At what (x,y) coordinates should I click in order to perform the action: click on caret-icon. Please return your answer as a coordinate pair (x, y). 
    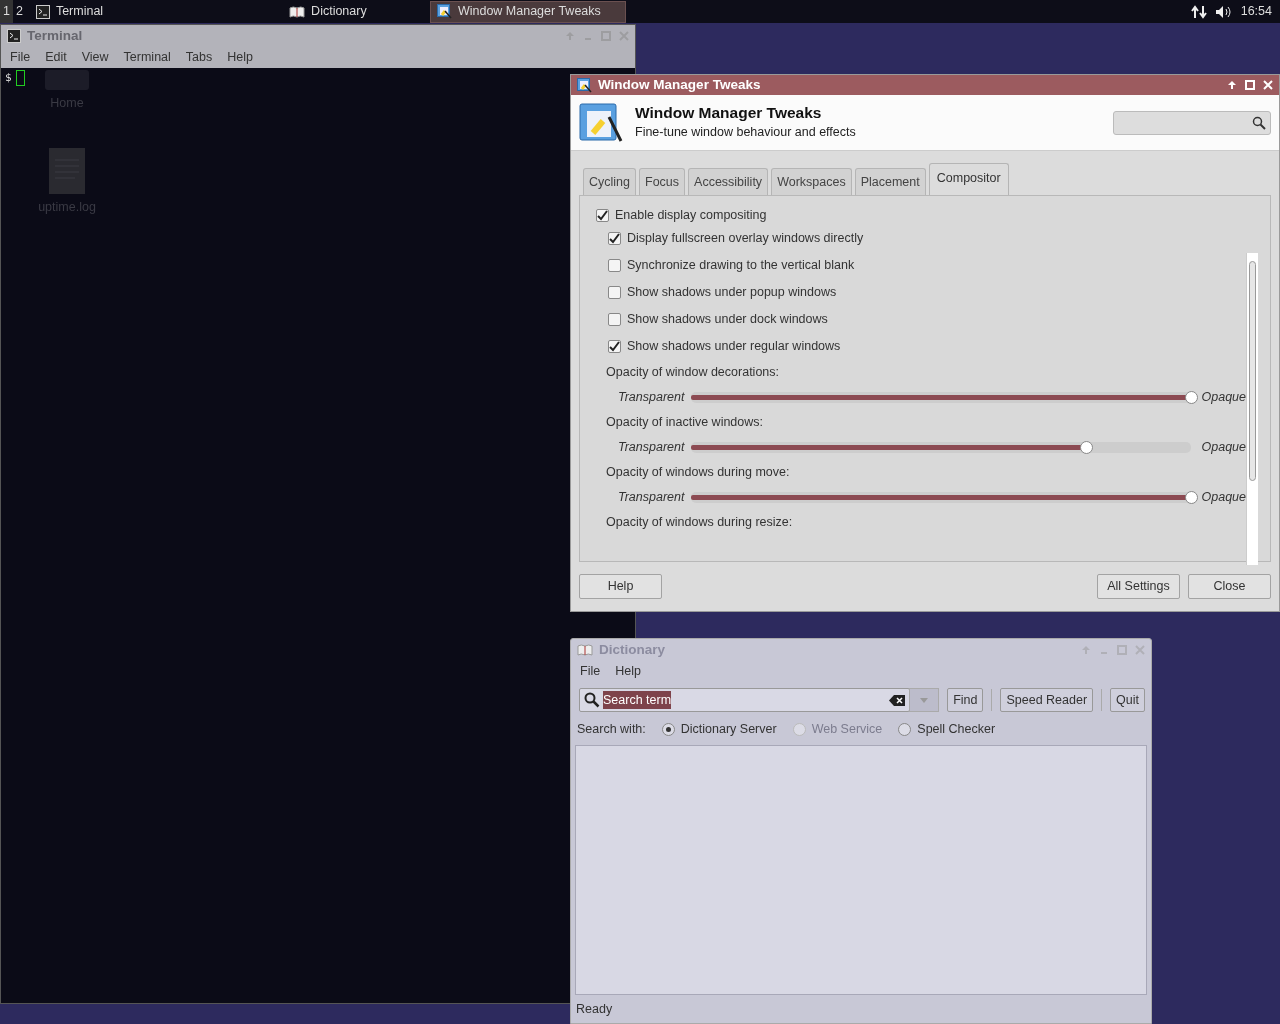
    Looking at the image, I should click on (924, 700).